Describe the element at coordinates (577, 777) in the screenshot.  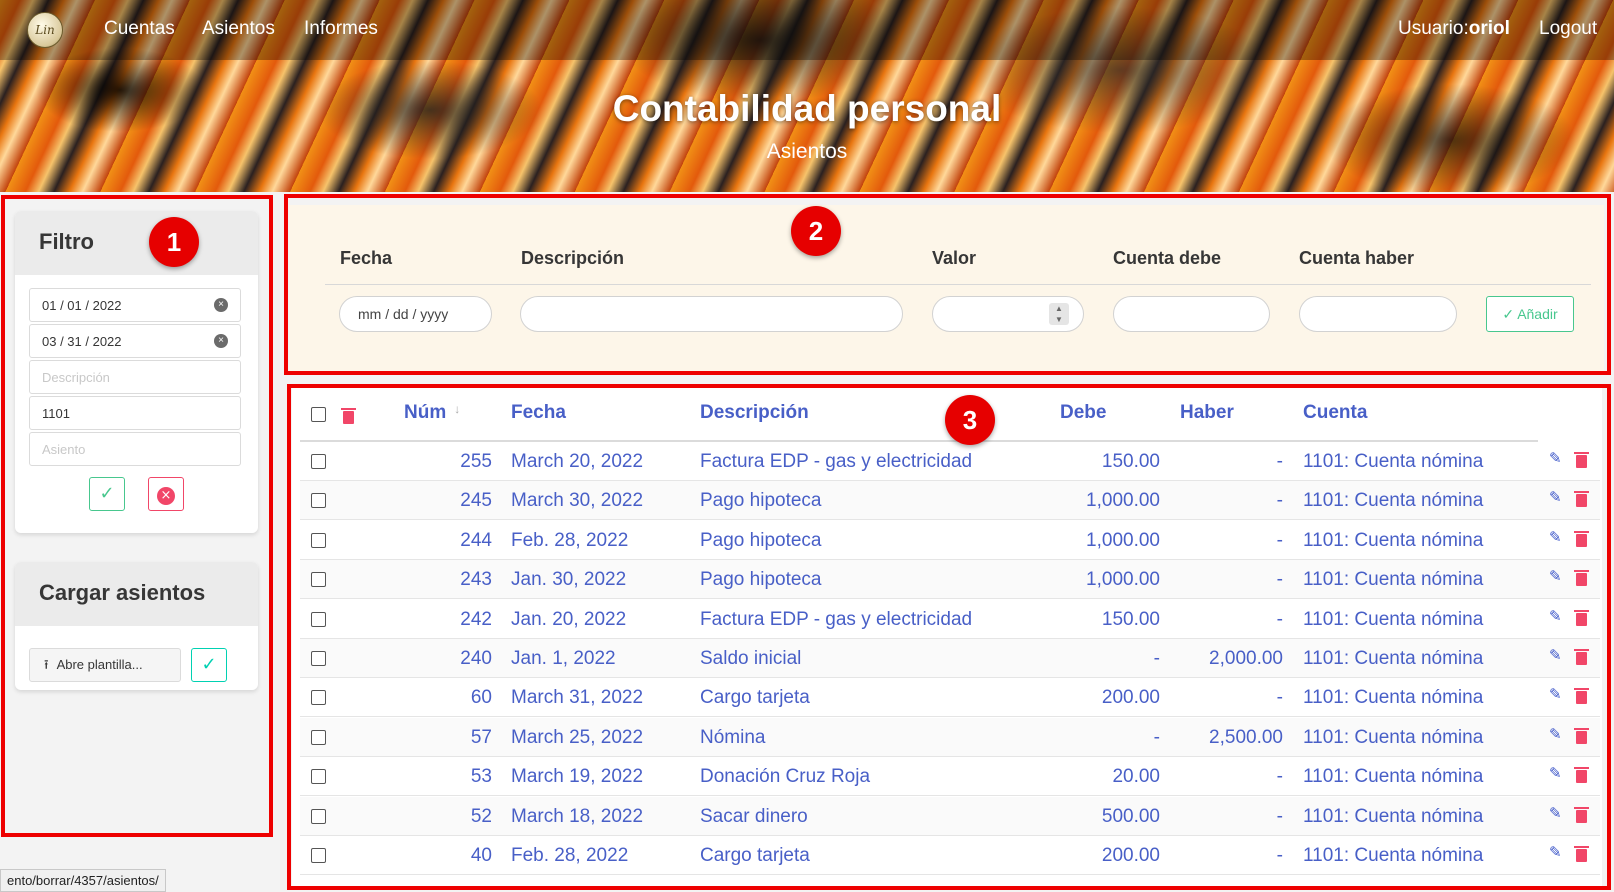
I see `cell-fecha: March 19, 2022` at that location.